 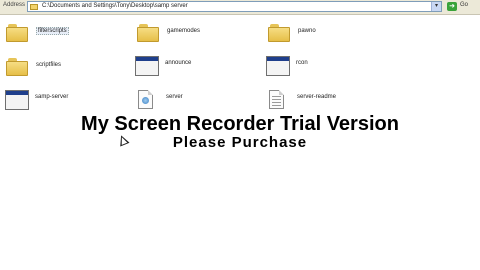 What do you see at coordinates (240, 142) in the screenshot?
I see `watermark-subtitle: Please Purchase` at bounding box center [240, 142].